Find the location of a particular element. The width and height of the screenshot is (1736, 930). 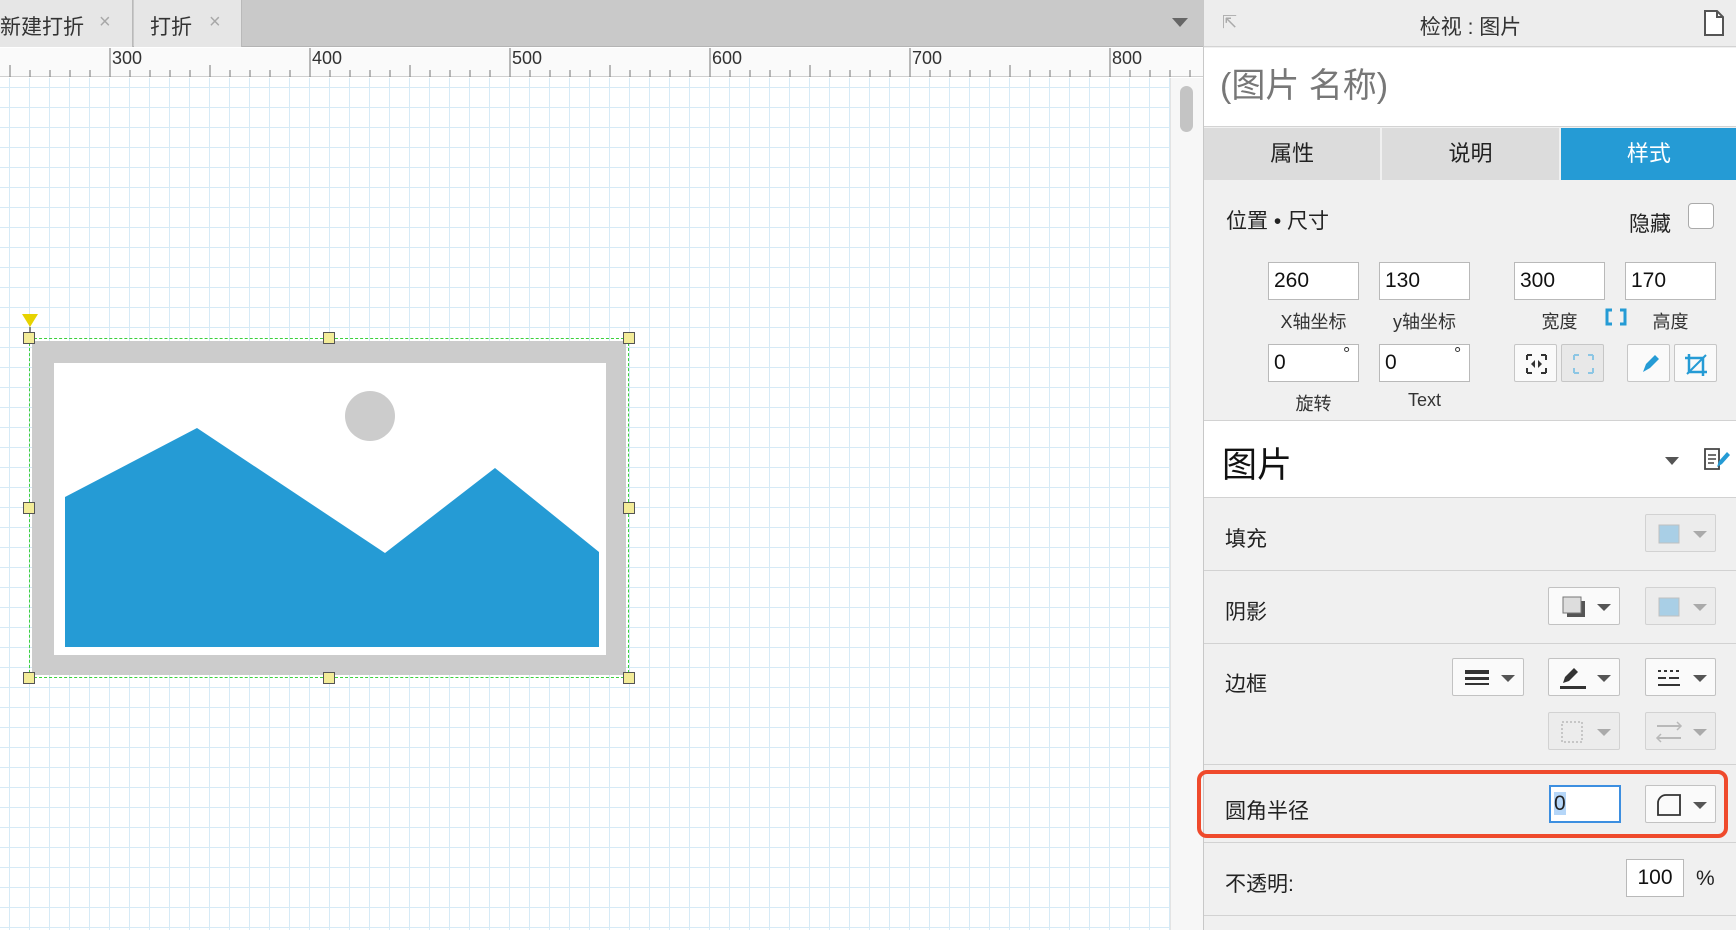

sun-shape is located at coordinates (370, 416).